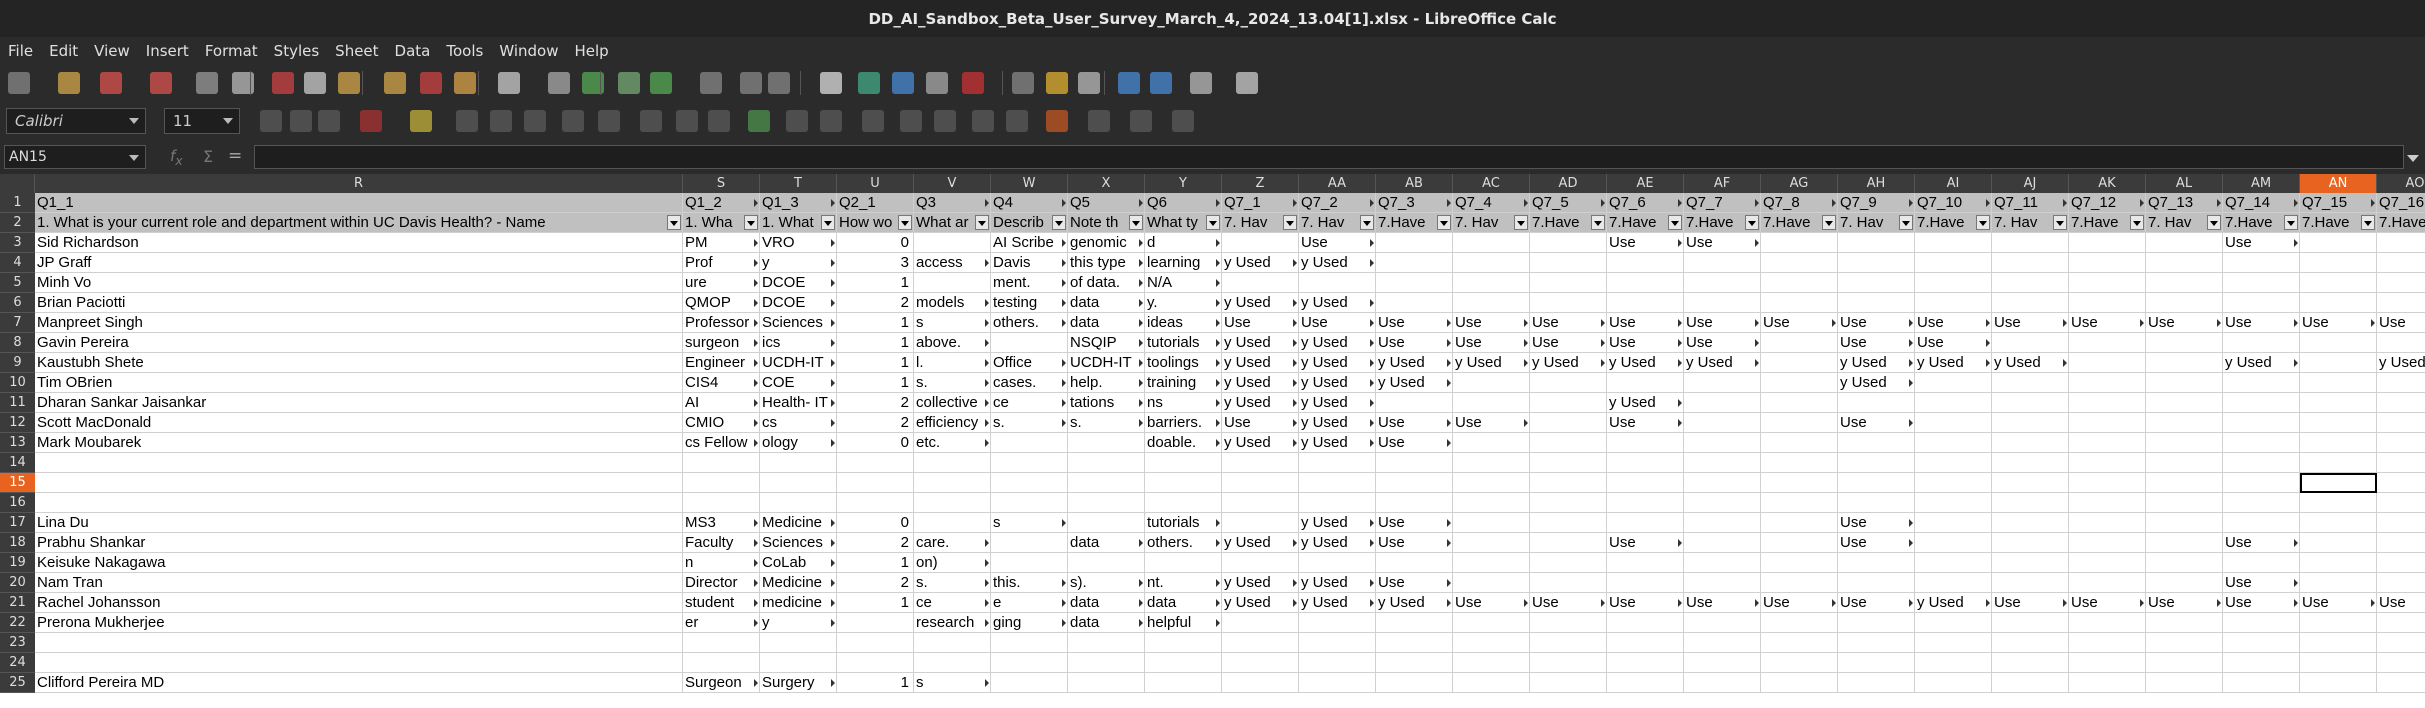 This screenshot has height=708, width=2425. What do you see at coordinates (721, 663) in the screenshot?
I see `cell-s24` at bounding box center [721, 663].